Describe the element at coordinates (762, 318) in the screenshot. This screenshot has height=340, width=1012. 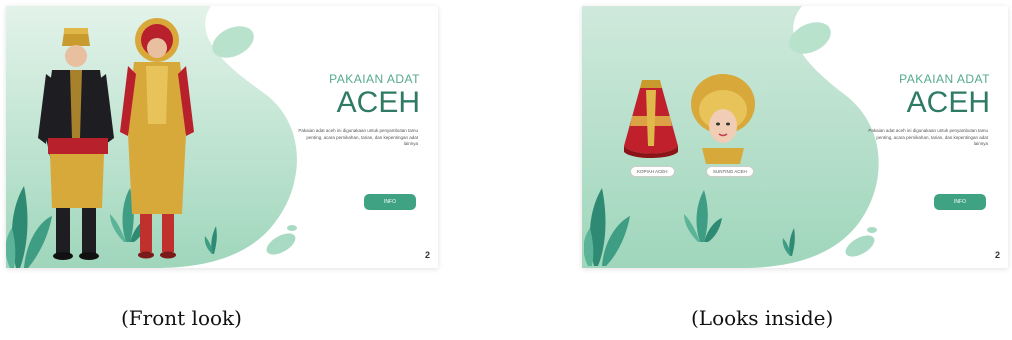
I see `caption-looks-inside: (Looks inside)` at that location.